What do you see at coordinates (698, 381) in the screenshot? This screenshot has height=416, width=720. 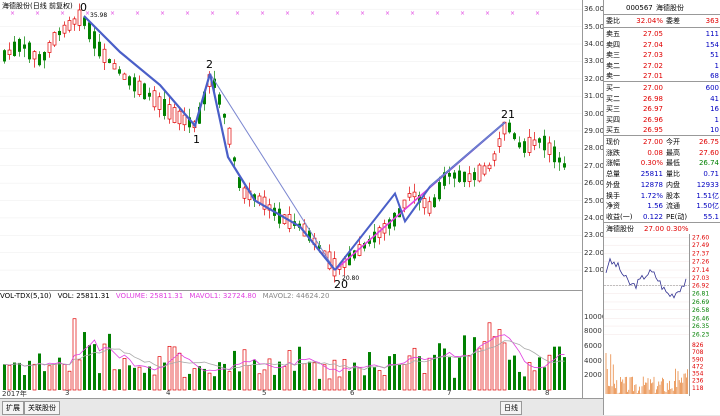 I see `mini-vol-tick: 236` at bounding box center [698, 381].